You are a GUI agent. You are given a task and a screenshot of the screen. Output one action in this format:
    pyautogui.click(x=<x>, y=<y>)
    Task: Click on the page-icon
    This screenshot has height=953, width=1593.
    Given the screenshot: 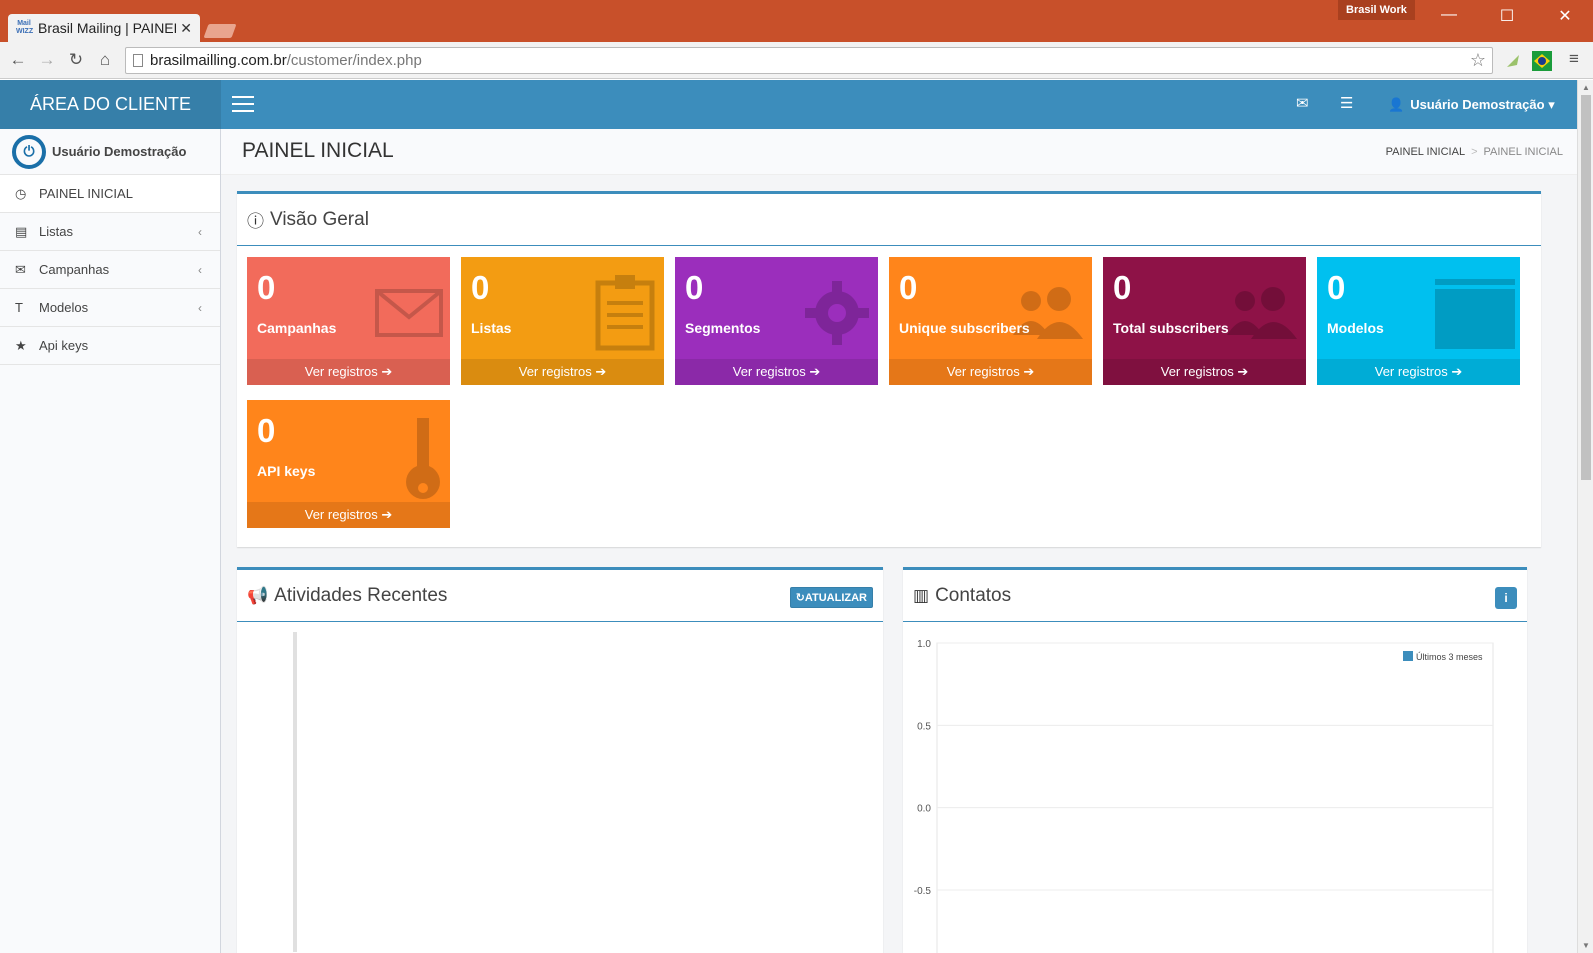 What is the action you would take?
    pyautogui.click(x=138, y=60)
    